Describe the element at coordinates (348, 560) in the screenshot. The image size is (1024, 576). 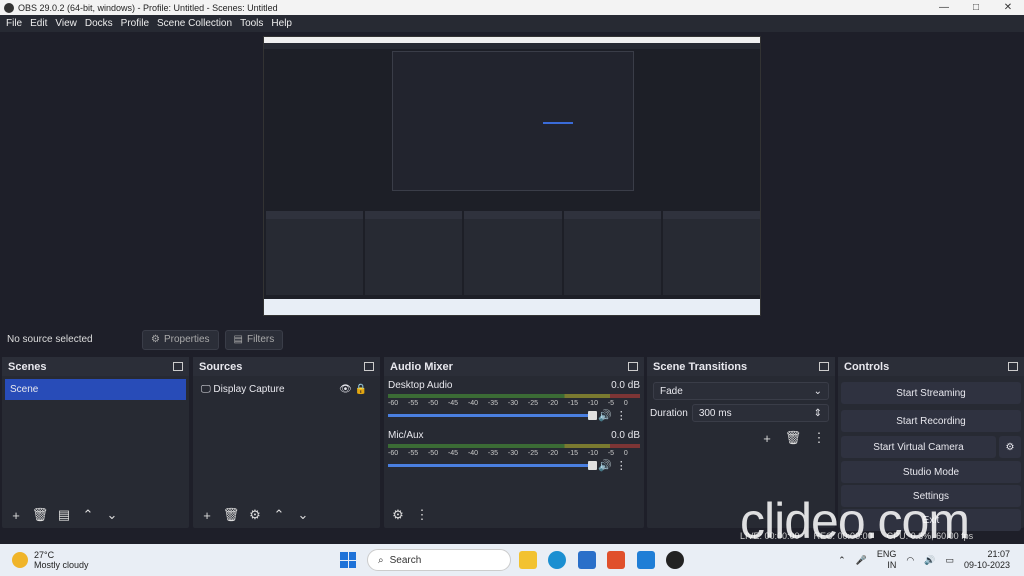
I see `start-icon` at that location.